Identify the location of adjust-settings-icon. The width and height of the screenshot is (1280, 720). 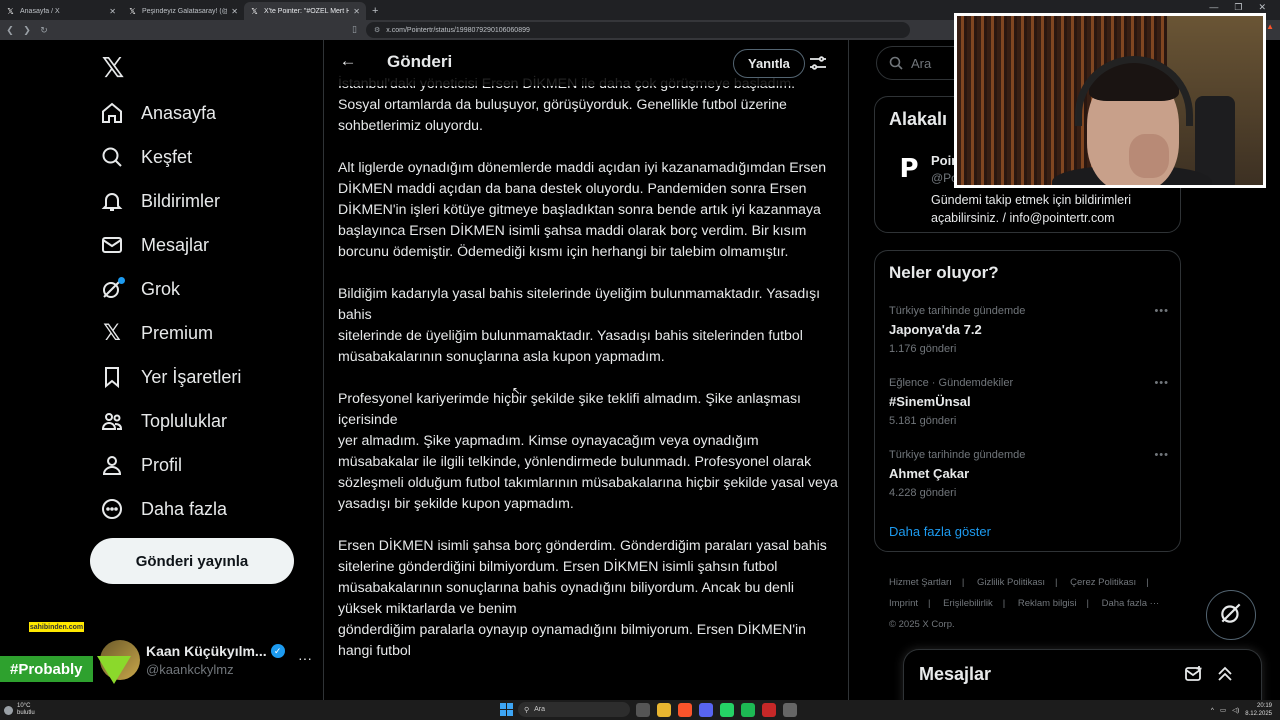
(818, 63).